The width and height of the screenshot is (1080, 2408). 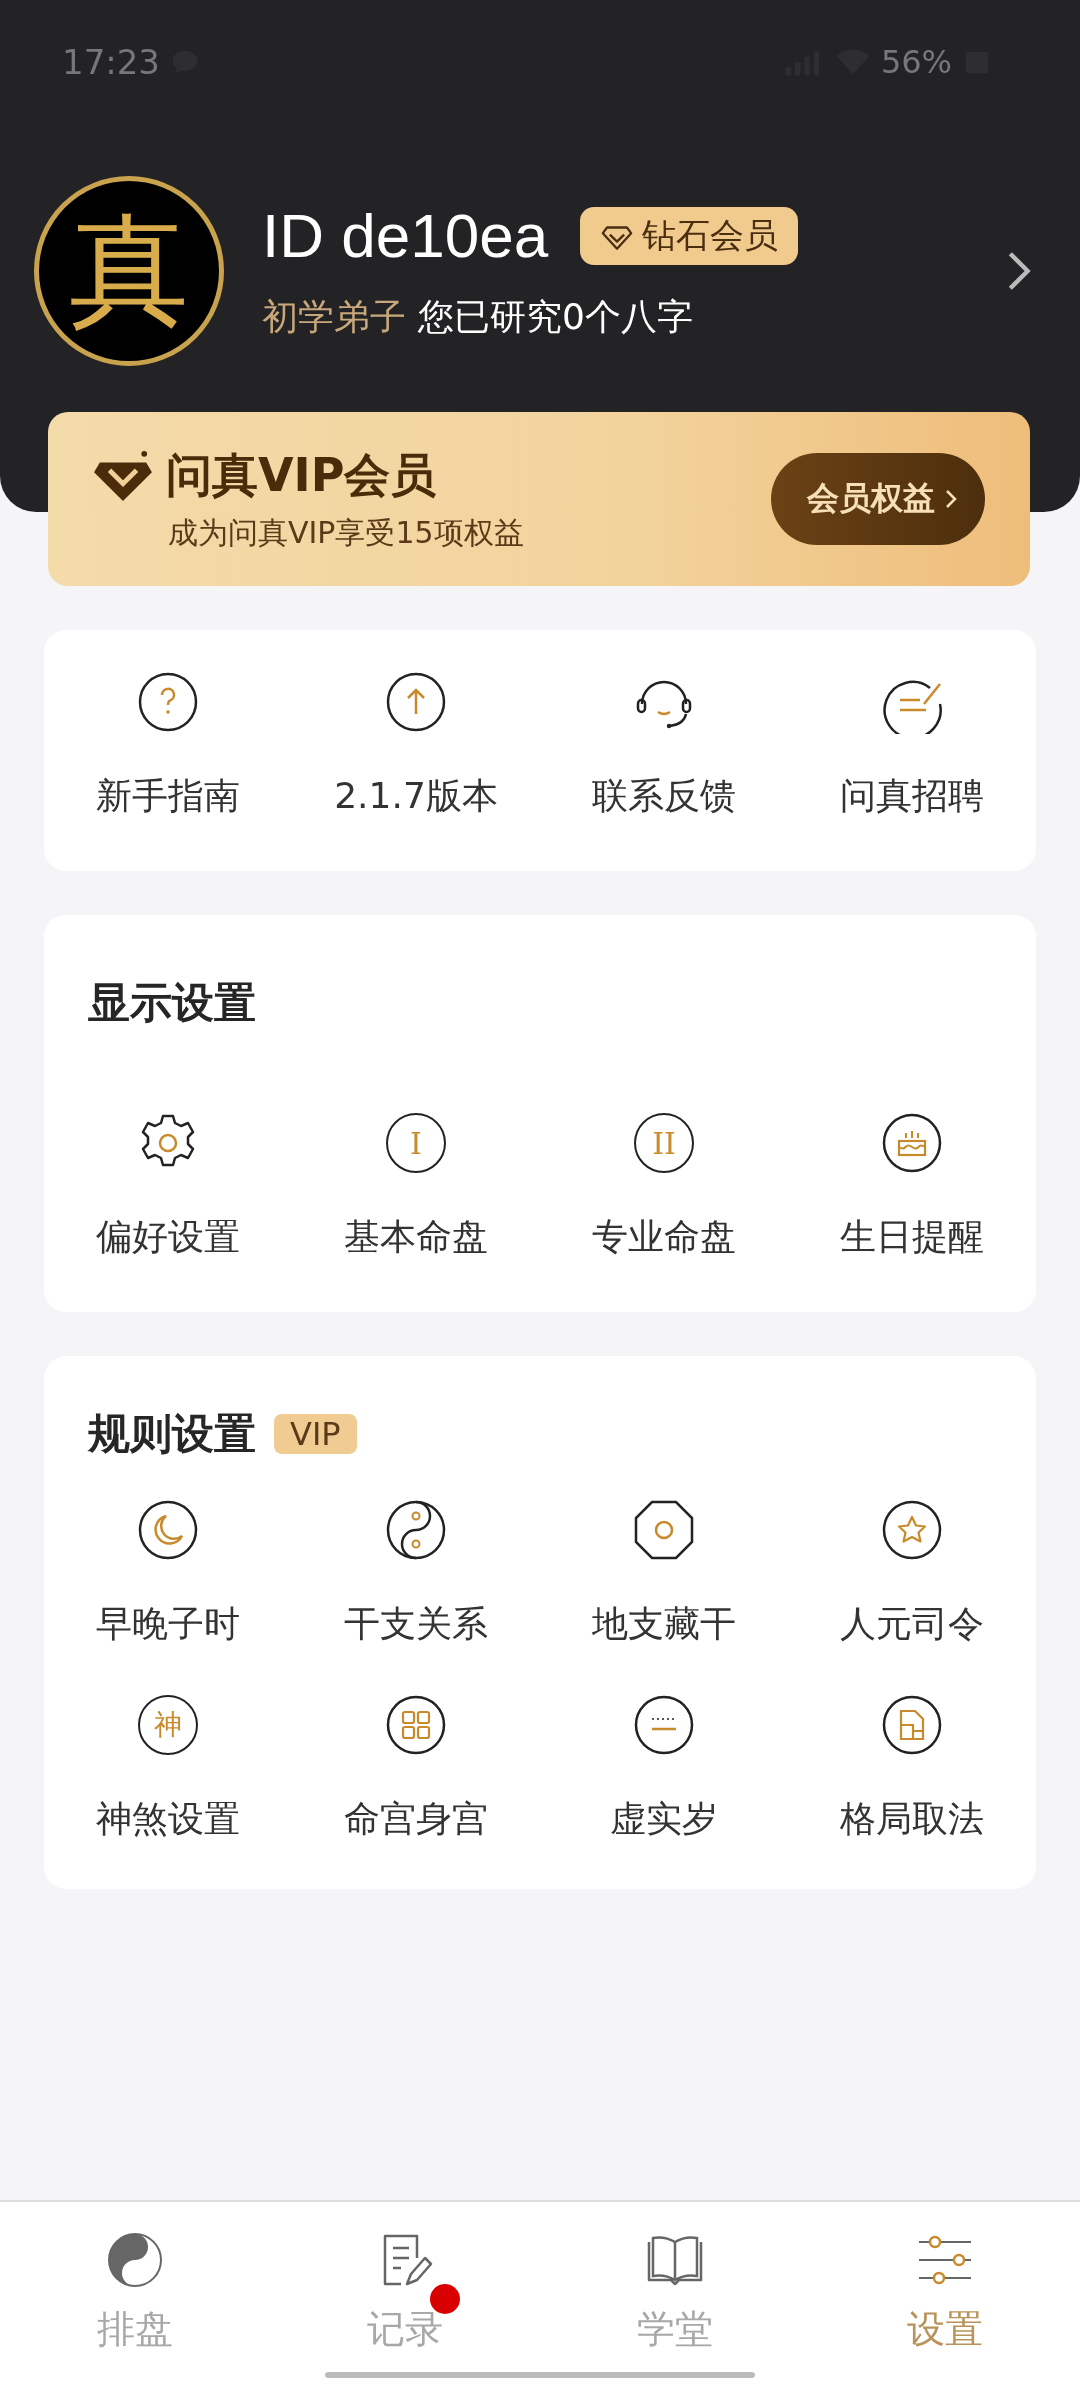 I want to click on avatar-logo: 真, so click(x=129, y=271).